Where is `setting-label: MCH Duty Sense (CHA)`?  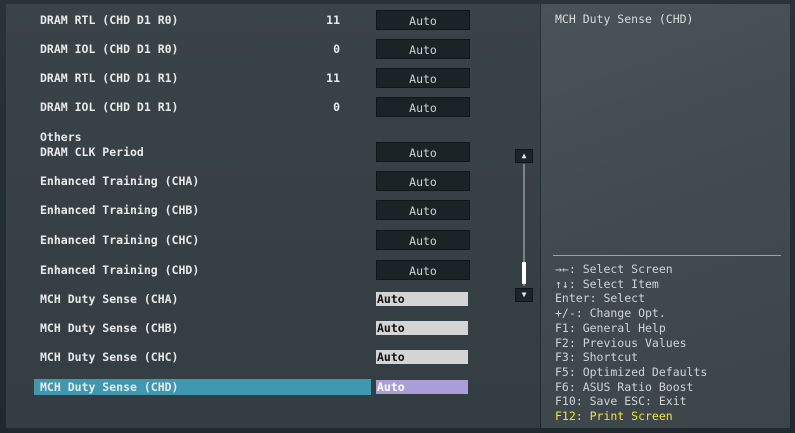 setting-label: MCH Duty Sense (CHA) is located at coordinates (109, 299).